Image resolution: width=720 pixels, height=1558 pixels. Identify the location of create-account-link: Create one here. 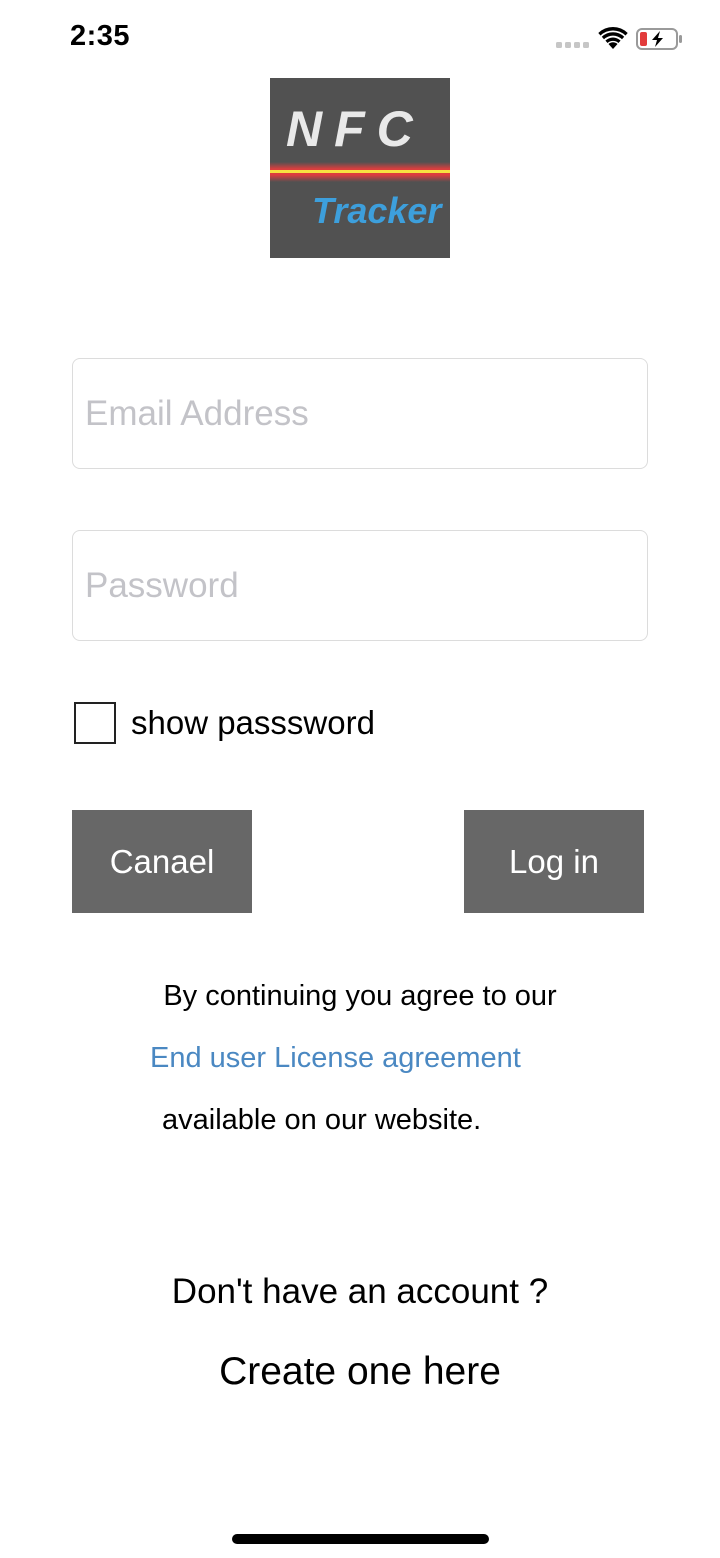
(360, 1372).